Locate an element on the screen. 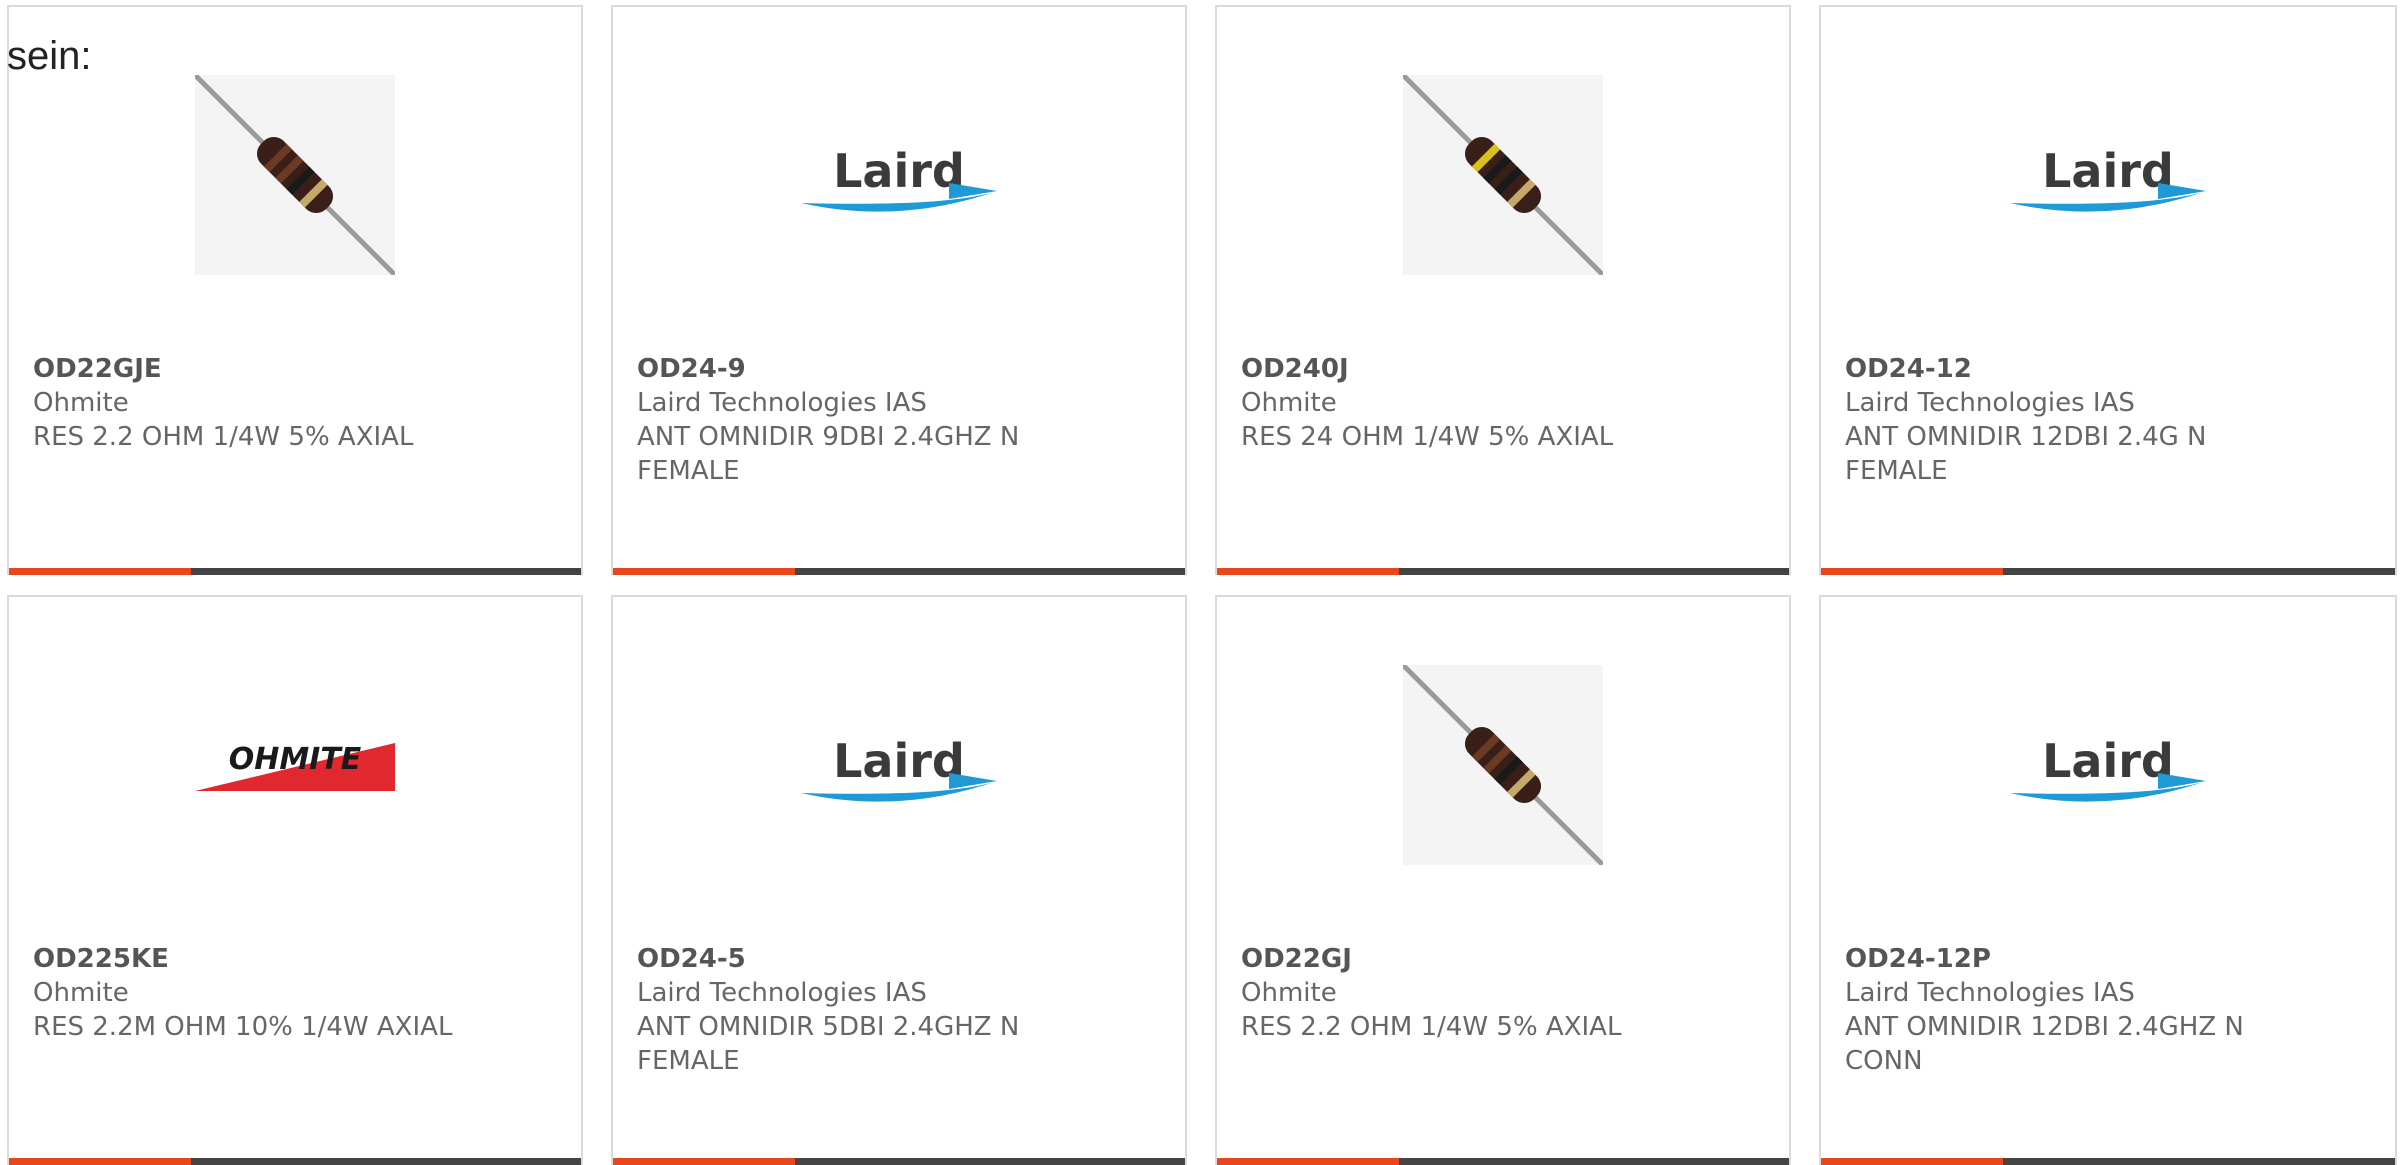  description: RES 2.2M OHM 10% 1/4W AXIAL is located at coordinates (243, 1027).